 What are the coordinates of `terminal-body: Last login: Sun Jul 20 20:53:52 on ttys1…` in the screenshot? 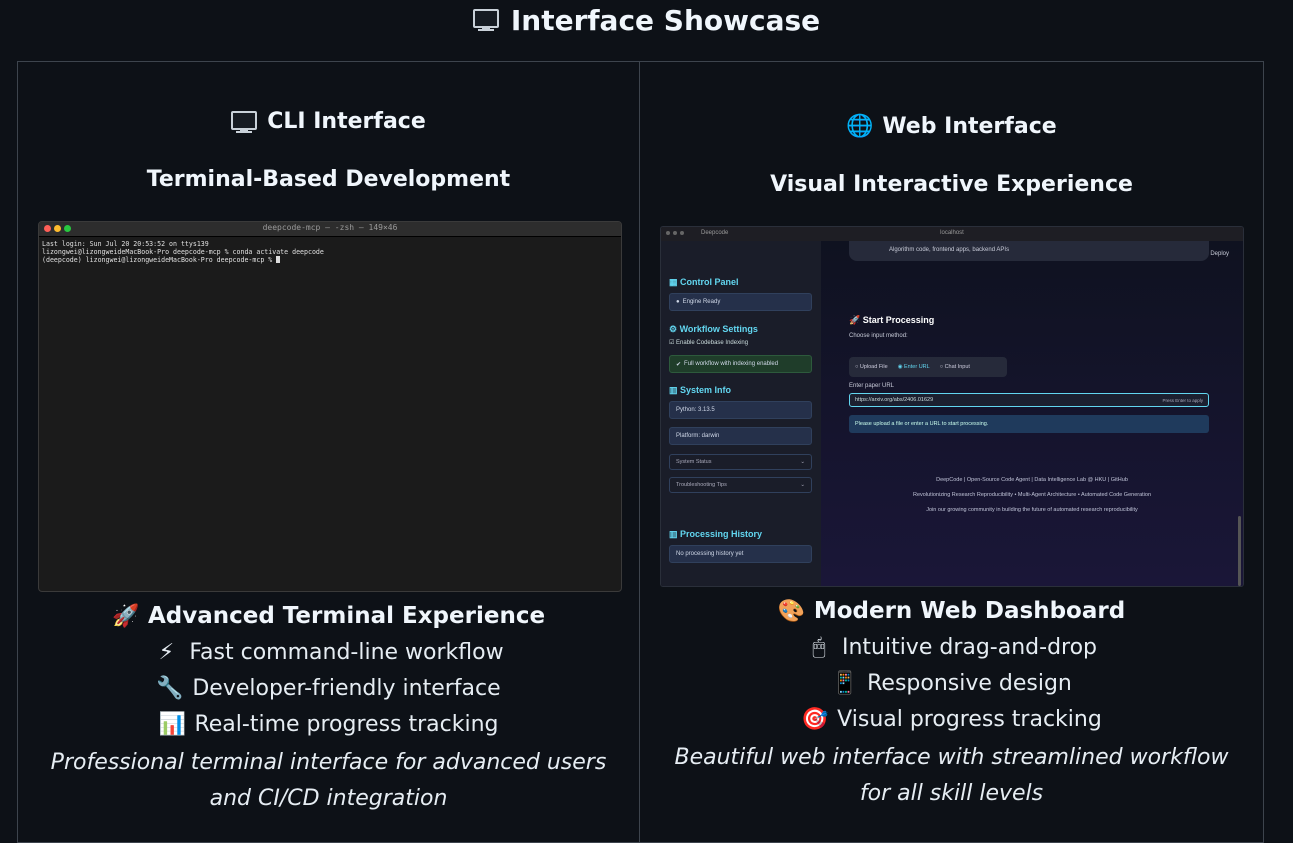 It's located at (330, 252).